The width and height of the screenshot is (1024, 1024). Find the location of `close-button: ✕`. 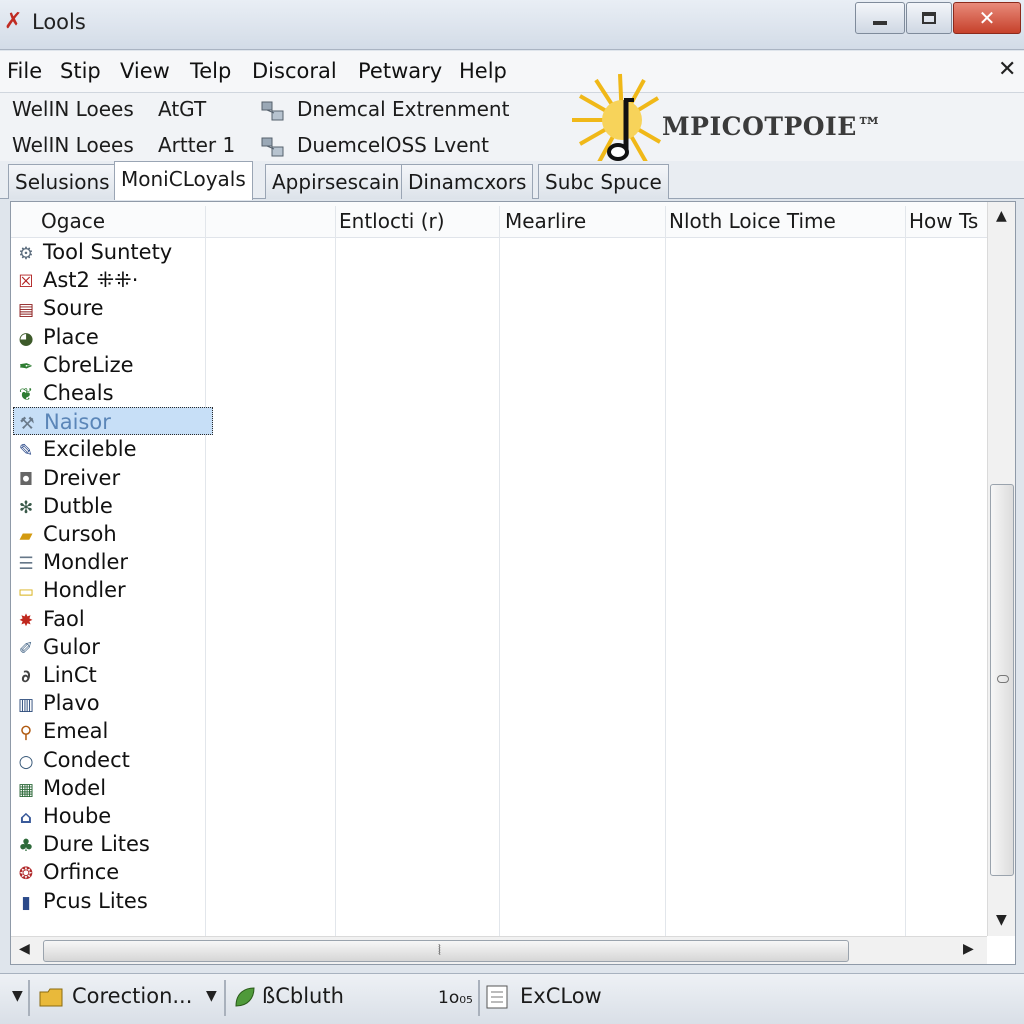

close-button: ✕ is located at coordinates (987, 18).